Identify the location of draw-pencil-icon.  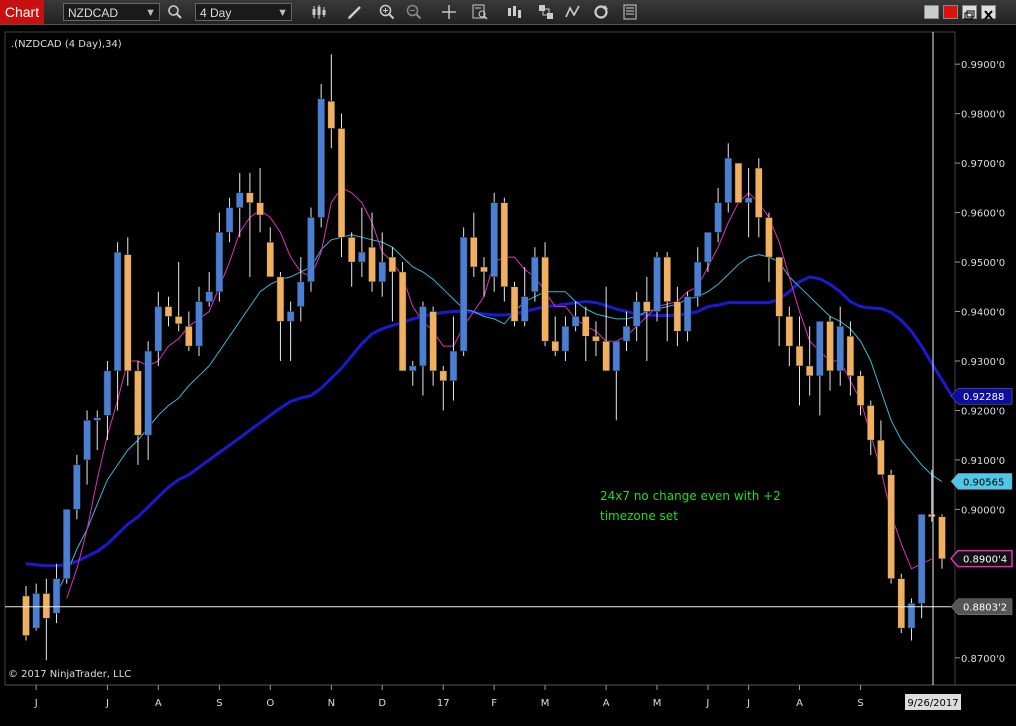
(355, 12).